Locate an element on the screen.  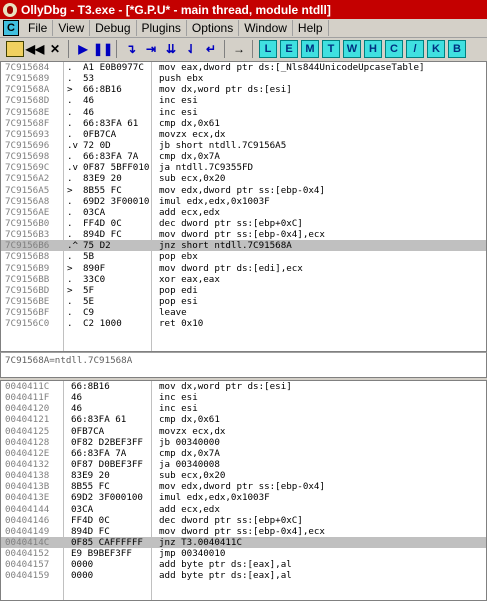
open-icon is located at coordinates (15, 49).